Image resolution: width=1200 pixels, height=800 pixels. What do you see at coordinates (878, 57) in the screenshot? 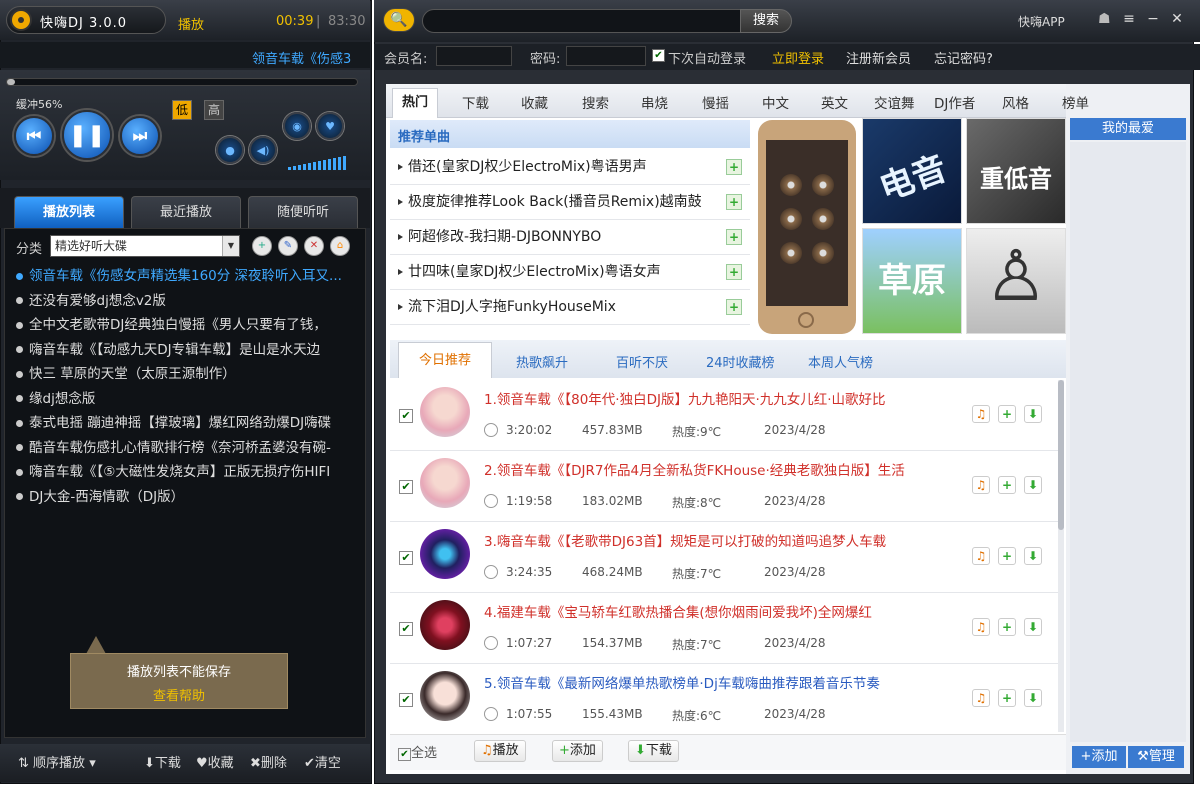
I see `register-link: 注册新会员` at bounding box center [878, 57].